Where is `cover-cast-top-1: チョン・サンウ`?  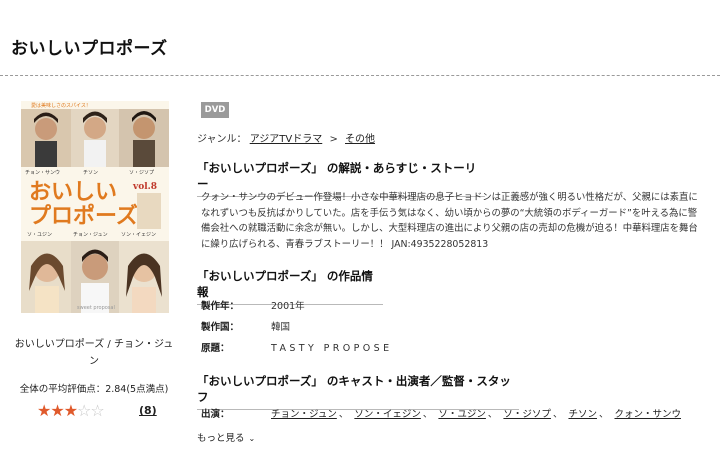 cover-cast-top-1: チョン・サンウ is located at coordinates (42, 172).